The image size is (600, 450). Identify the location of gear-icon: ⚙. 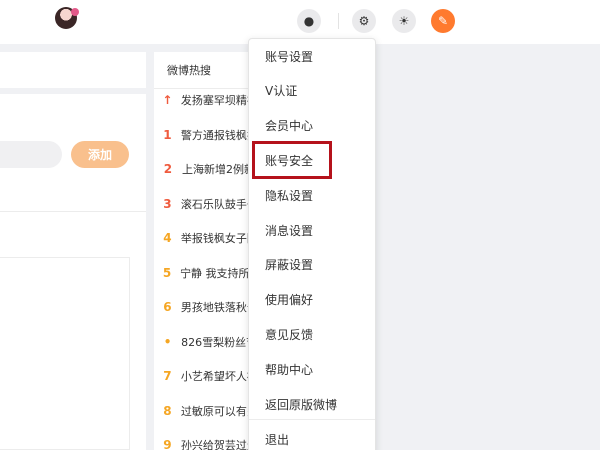
(364, 21).